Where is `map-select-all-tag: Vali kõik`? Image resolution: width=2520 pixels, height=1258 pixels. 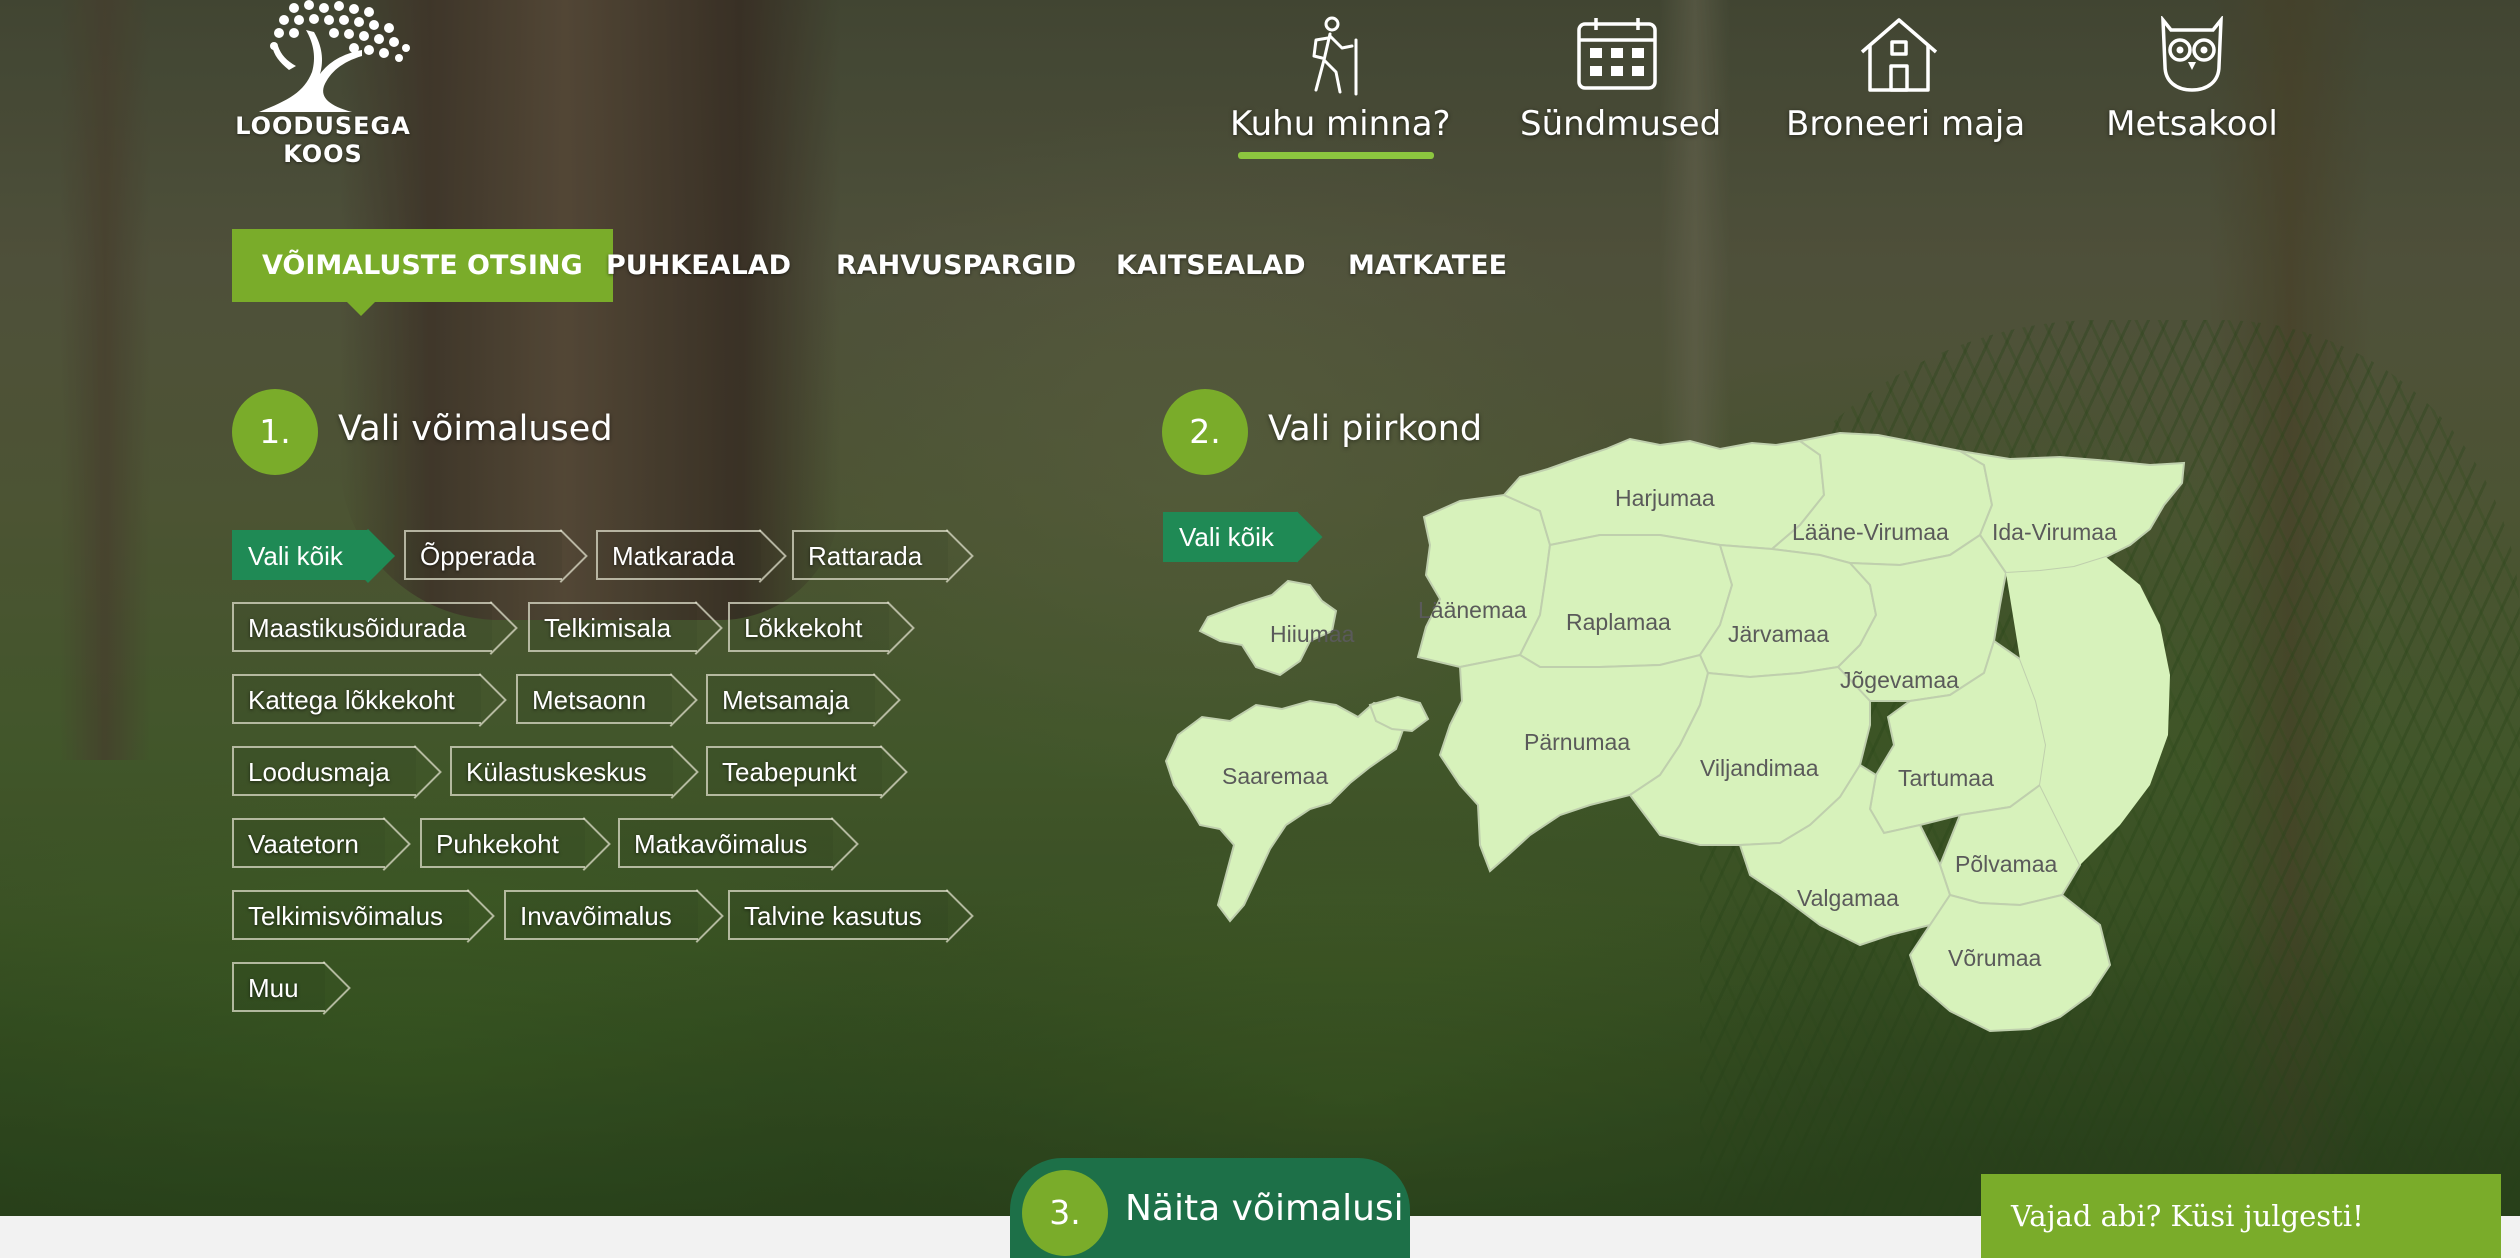 map-select-all-tag: Vali kõik is located at coordinates (1230, 537).